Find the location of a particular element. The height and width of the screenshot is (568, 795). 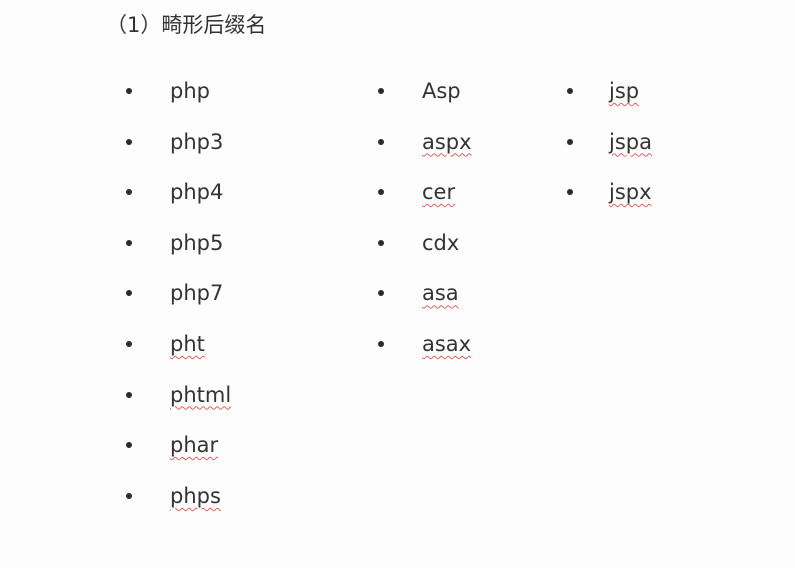

list-item-text: php7 is located at coordinates (197, 293).